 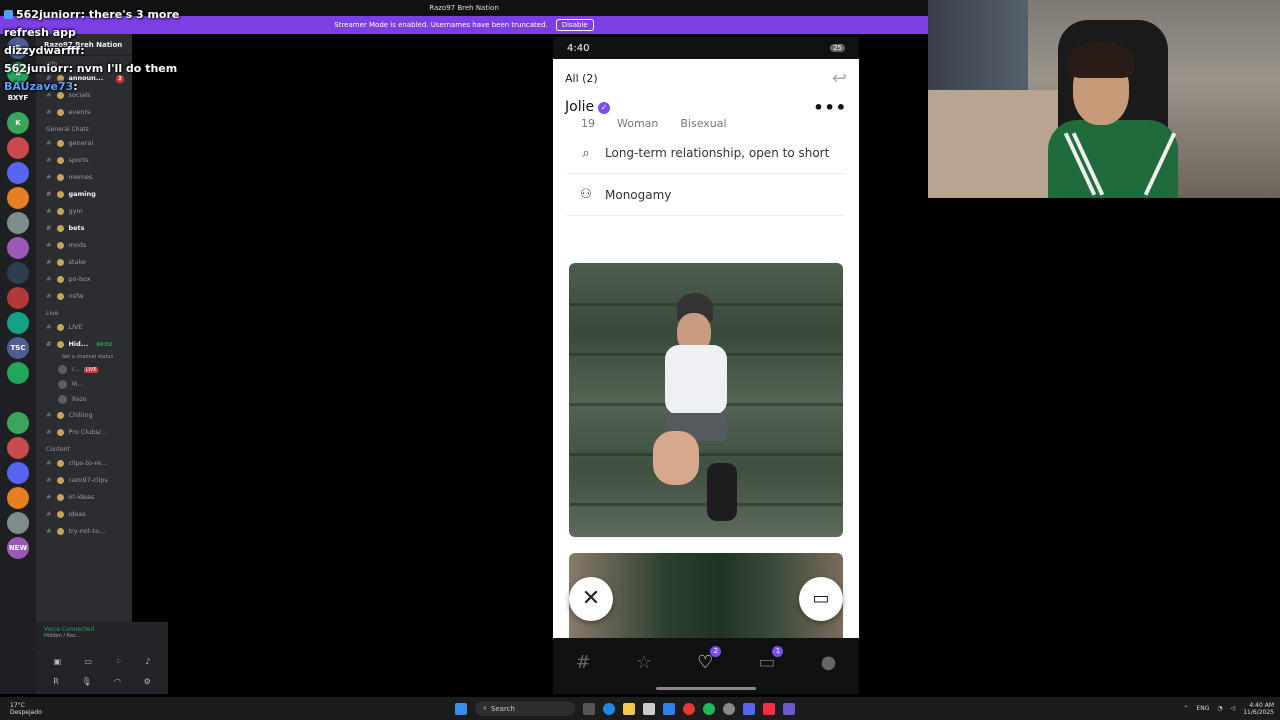 What do you see at coordinates (84, 312) in the screenshot?
I see `category-live: Live` at bounding box center [84, 312].